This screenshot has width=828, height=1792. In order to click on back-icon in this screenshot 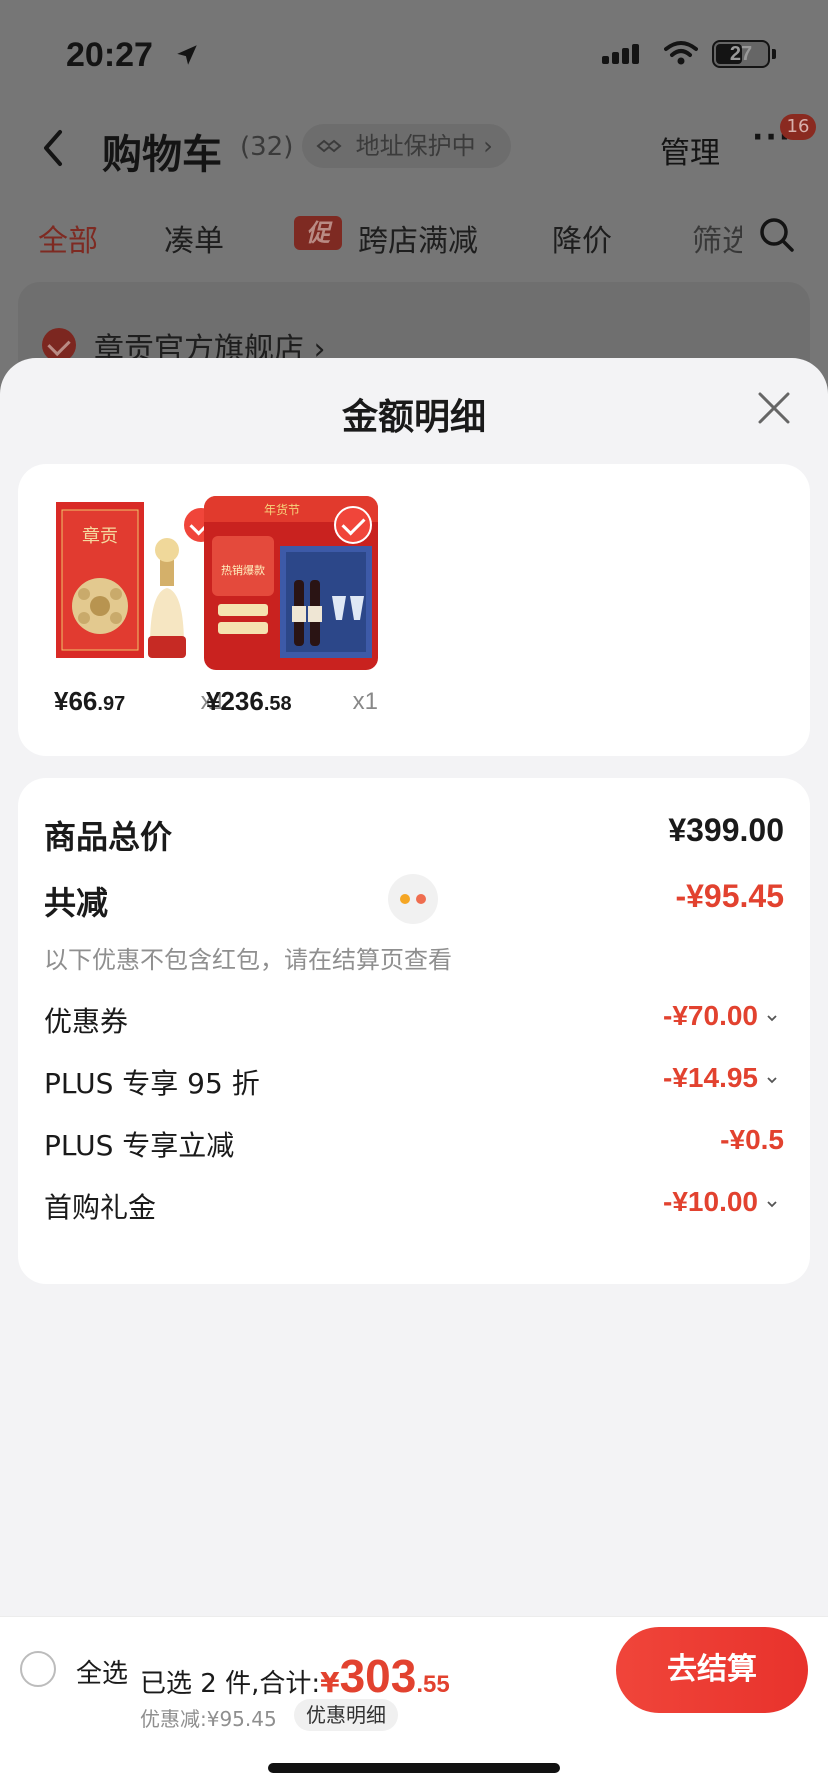, I will do `click(53, 148)`.